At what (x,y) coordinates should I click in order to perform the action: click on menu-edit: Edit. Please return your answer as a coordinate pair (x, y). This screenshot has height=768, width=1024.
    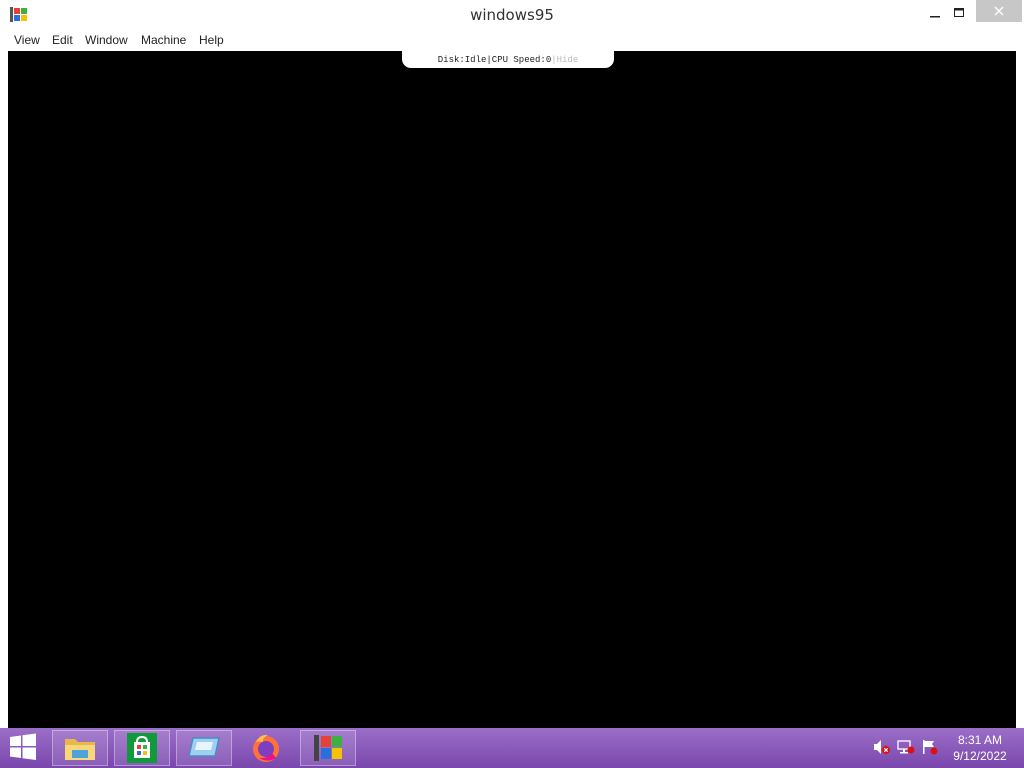
    Looking at the image, I should click on (62, 40).